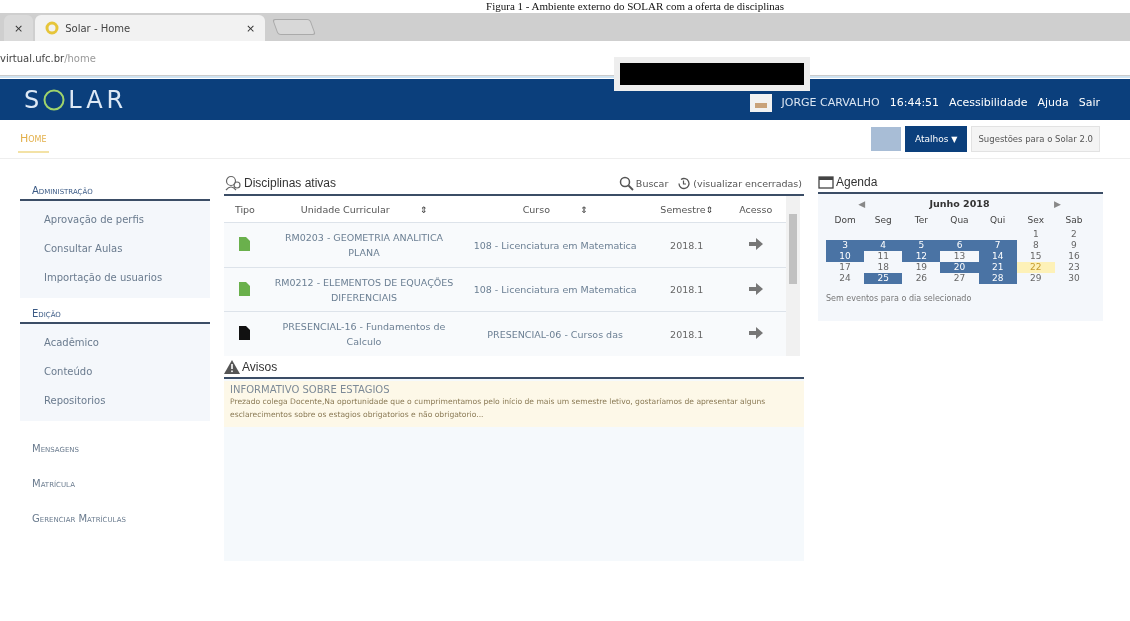  Describe the element at coordinates (755, 209) in the screenshot. I see `column-header: Acesso` at that location.